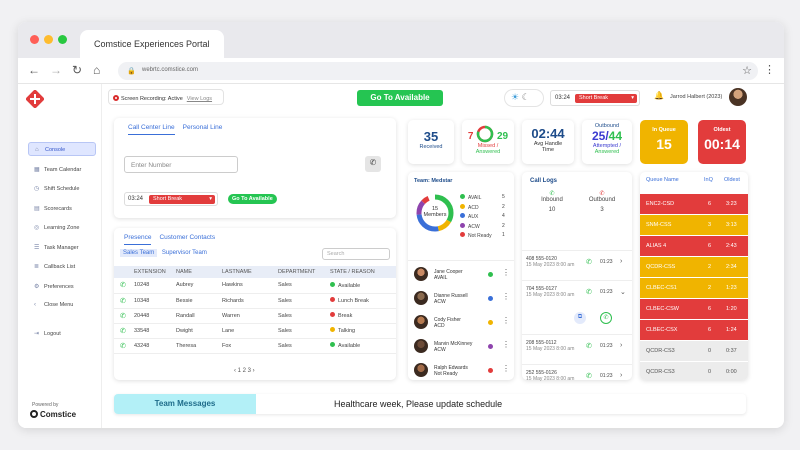  What do you see at coordinates (248, 316) in the screenshot?
I see `cell-last: Warren` at bounding box center [248, 316].